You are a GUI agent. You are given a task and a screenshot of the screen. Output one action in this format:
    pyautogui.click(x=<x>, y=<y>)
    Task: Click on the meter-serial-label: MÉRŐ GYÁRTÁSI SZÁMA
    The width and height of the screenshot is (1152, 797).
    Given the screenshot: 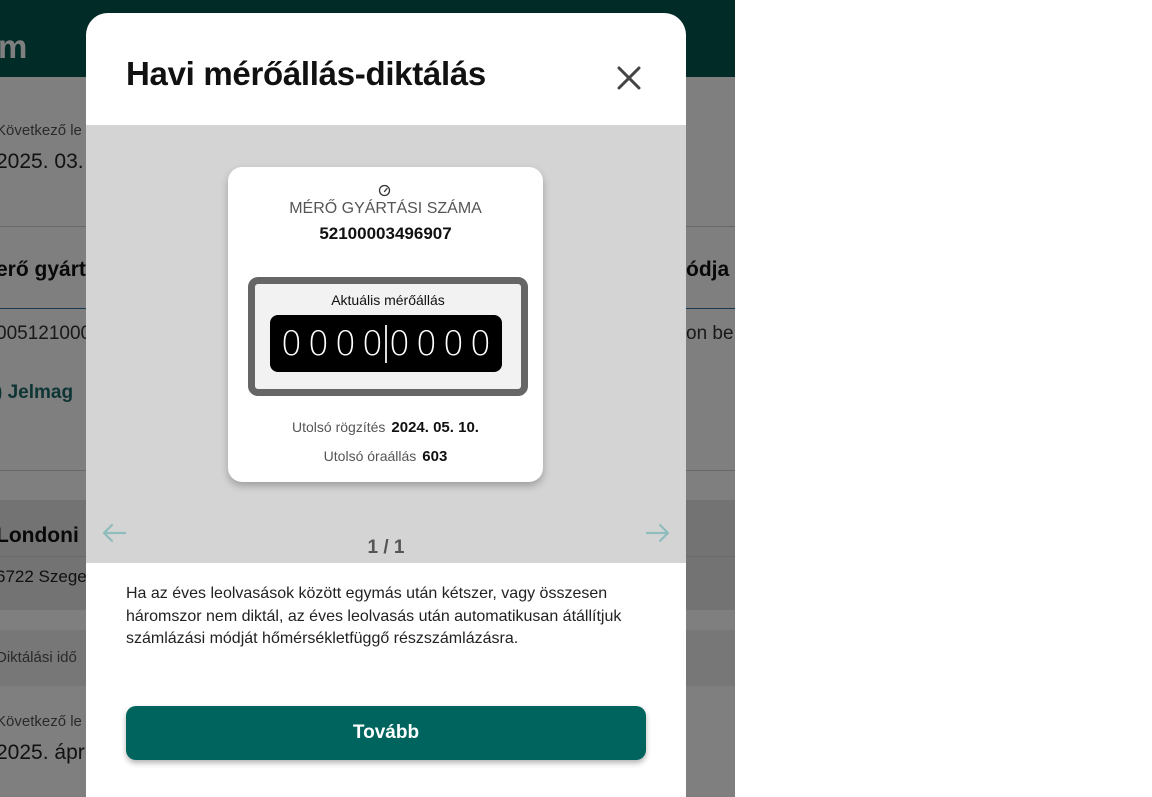 What is the action you would take?
    pyautogui.click(x=385, y=208)
    